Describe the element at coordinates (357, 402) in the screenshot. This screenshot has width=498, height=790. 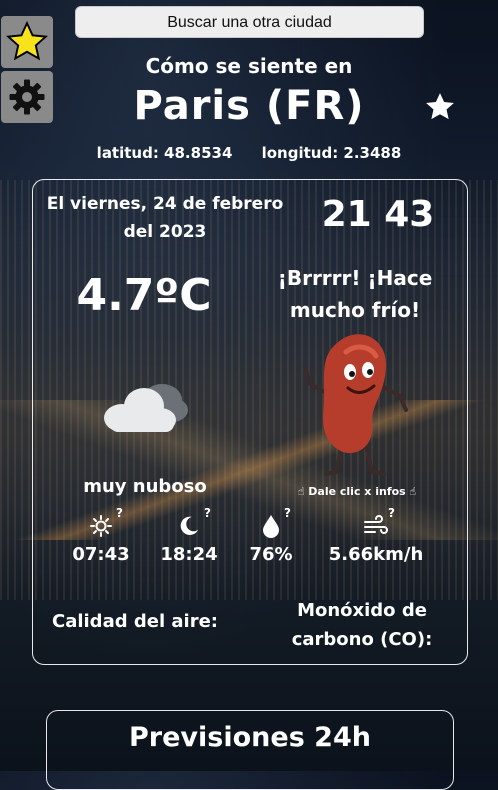
I see `bean-mascot-icon` at that location.